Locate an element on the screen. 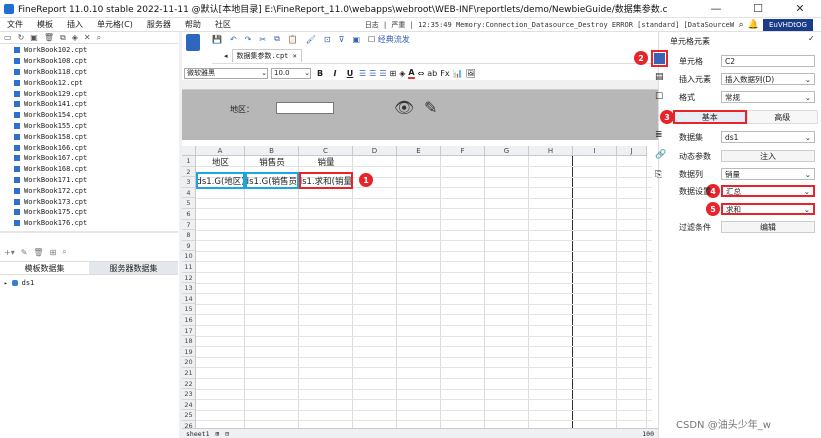 The height and width of the screenshot is (438, 821). add-sheet-icon: ⊞ is located at coordinates (217, 434).